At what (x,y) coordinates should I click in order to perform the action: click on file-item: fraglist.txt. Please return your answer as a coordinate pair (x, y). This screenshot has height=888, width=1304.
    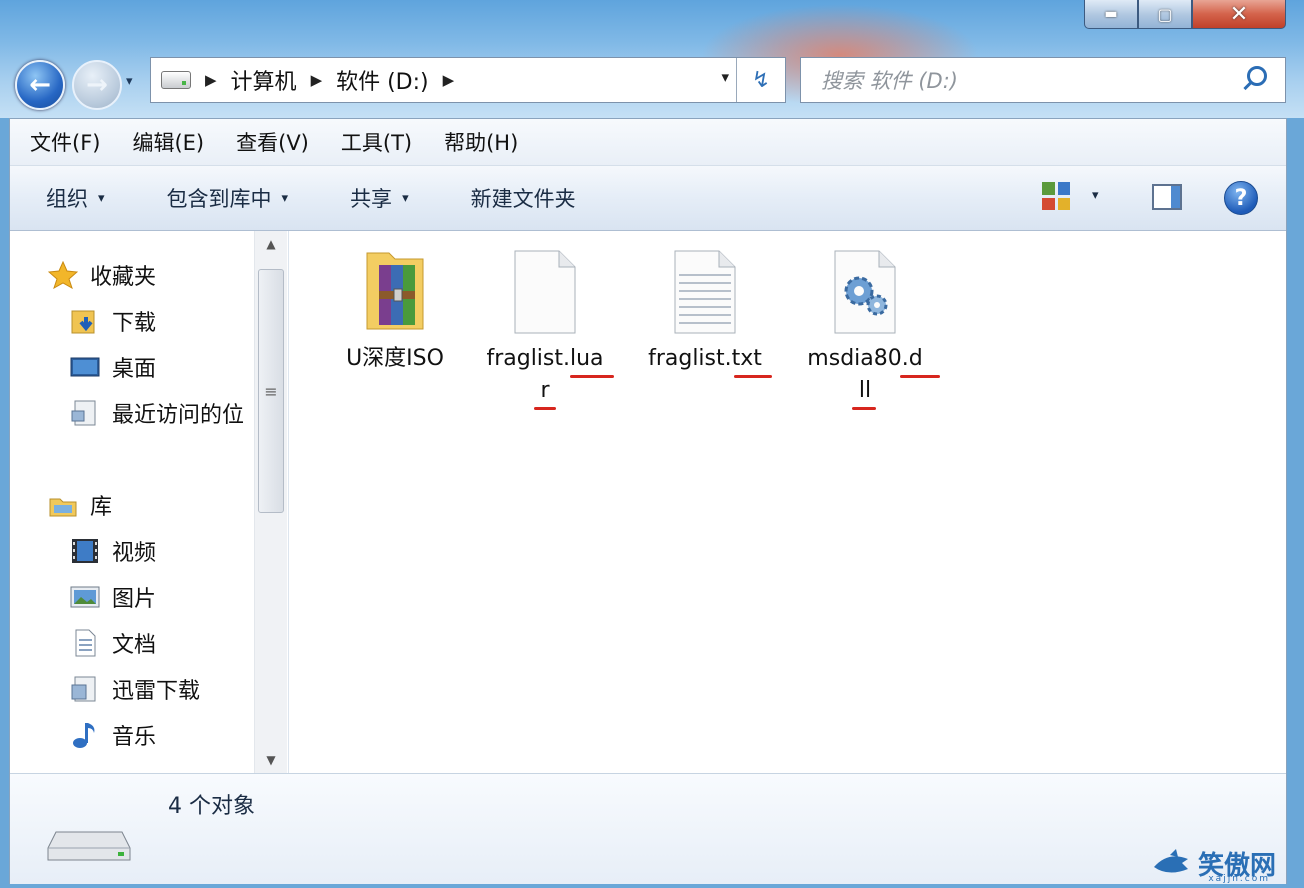
    Looking at the image, I should click on (705, 312).